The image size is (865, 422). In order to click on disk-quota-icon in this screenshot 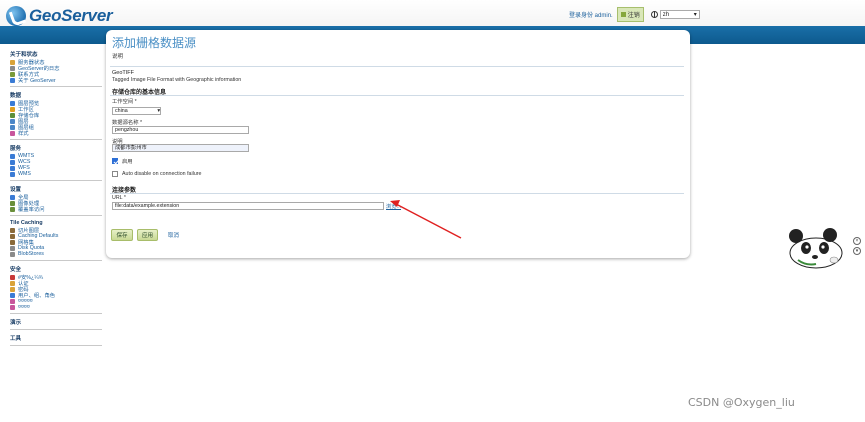, I will do `click(12, 248)`.